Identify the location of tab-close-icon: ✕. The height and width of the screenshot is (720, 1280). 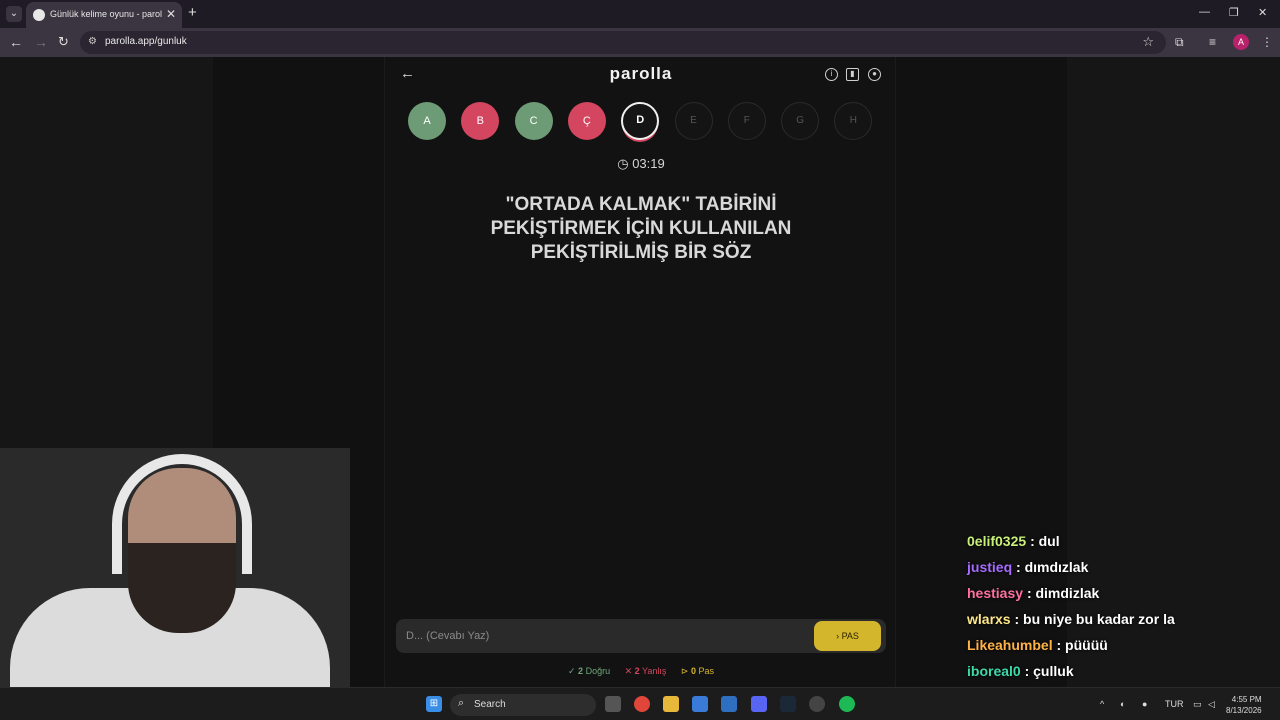
(171, 14).